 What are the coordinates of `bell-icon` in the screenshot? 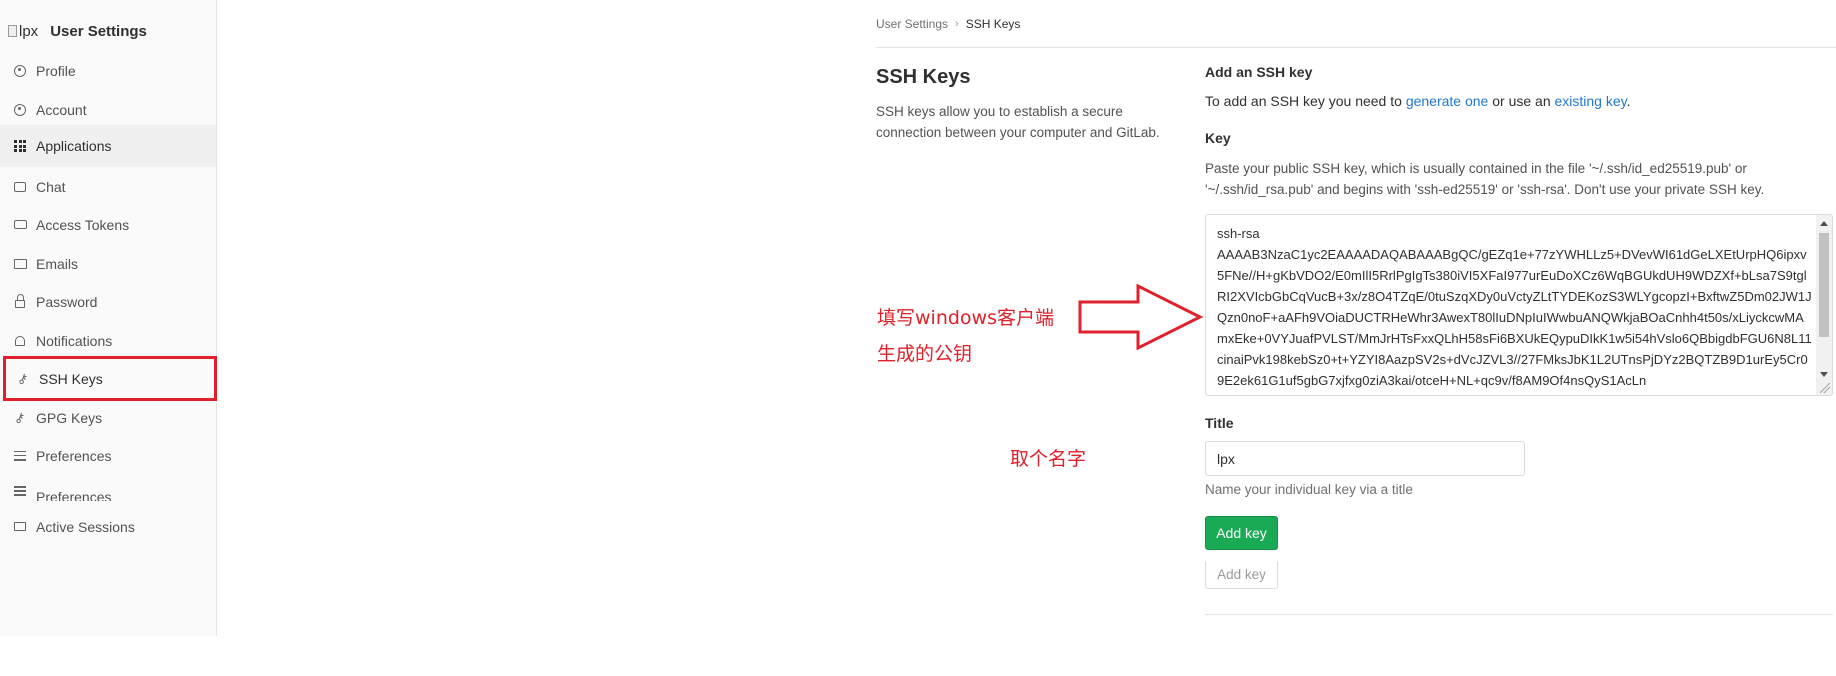 It's located at (20, 341).